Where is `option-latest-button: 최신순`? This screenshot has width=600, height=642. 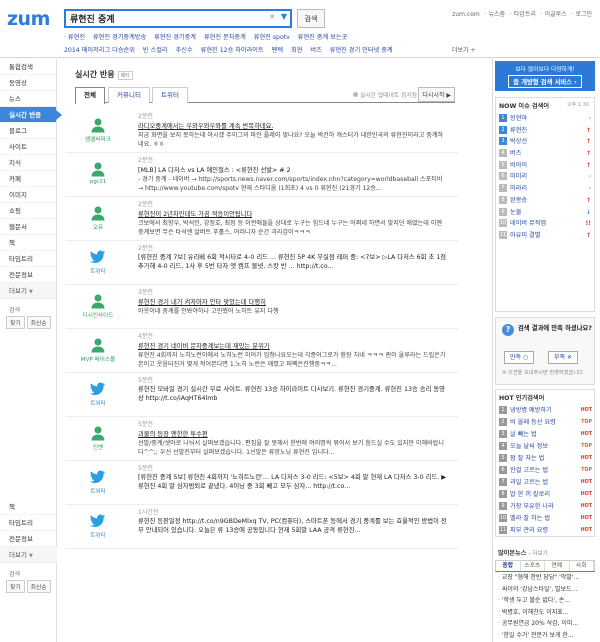
option-latest-button: 최신순 is located at coordinates (38, 586).